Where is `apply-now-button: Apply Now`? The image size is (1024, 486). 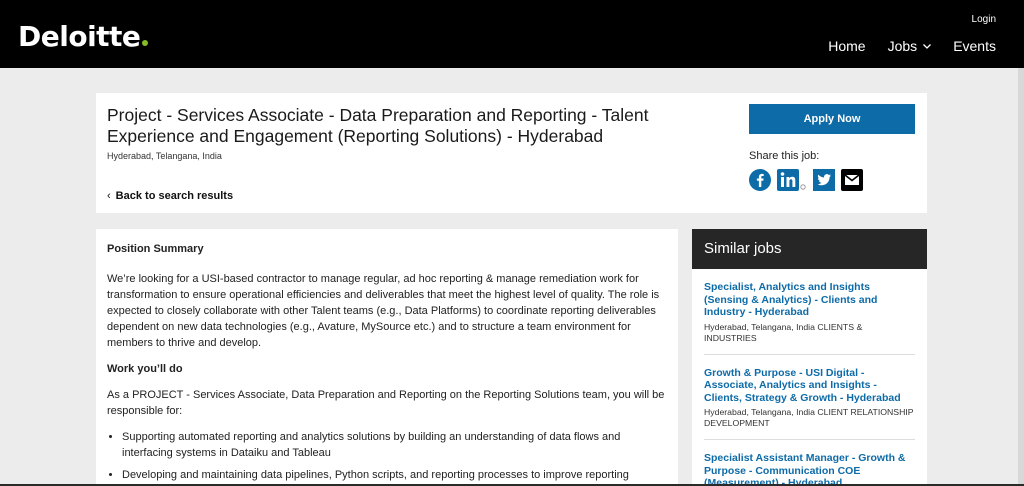
apply-now-button: Apply Now is located at coordinates (832, 119).